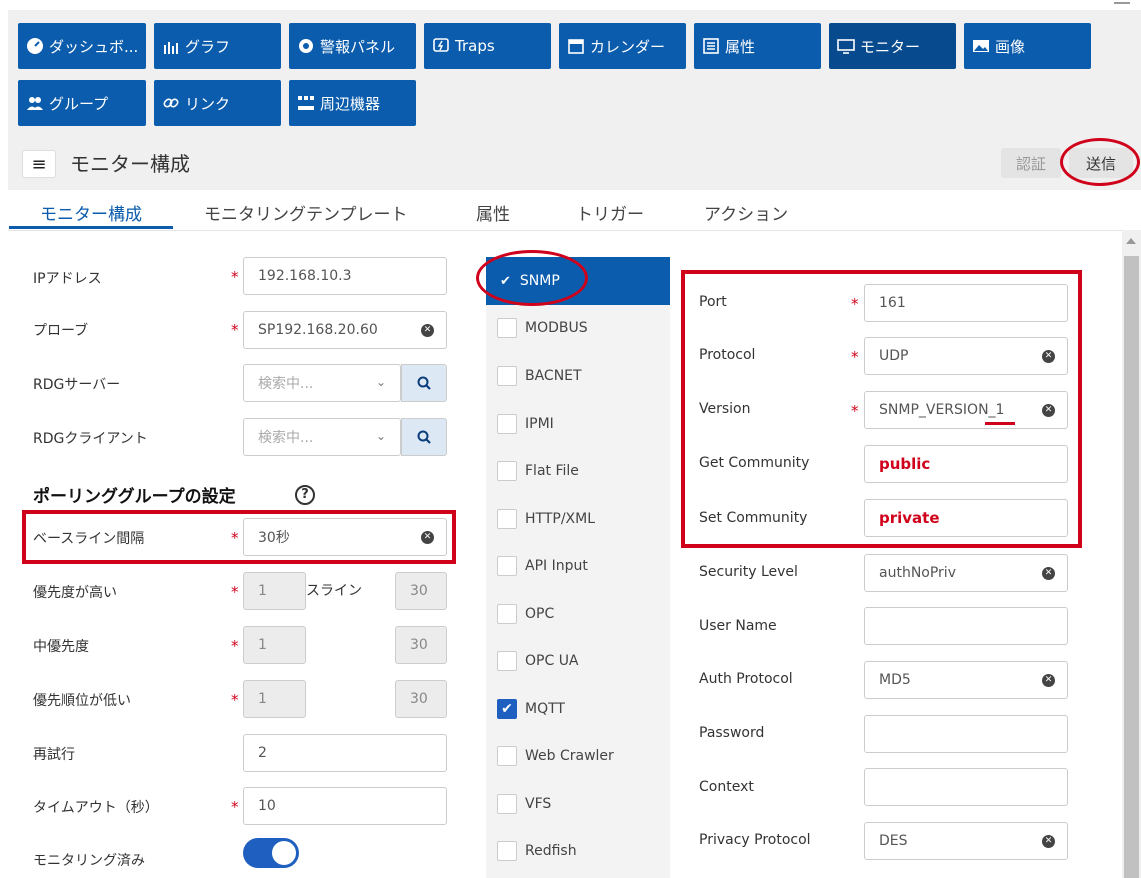 This screenshot has height=878, width=1141. Describe the element at coordinates (274, 645) in the screenshot. I see `mid-priority-input: 1` at that location.